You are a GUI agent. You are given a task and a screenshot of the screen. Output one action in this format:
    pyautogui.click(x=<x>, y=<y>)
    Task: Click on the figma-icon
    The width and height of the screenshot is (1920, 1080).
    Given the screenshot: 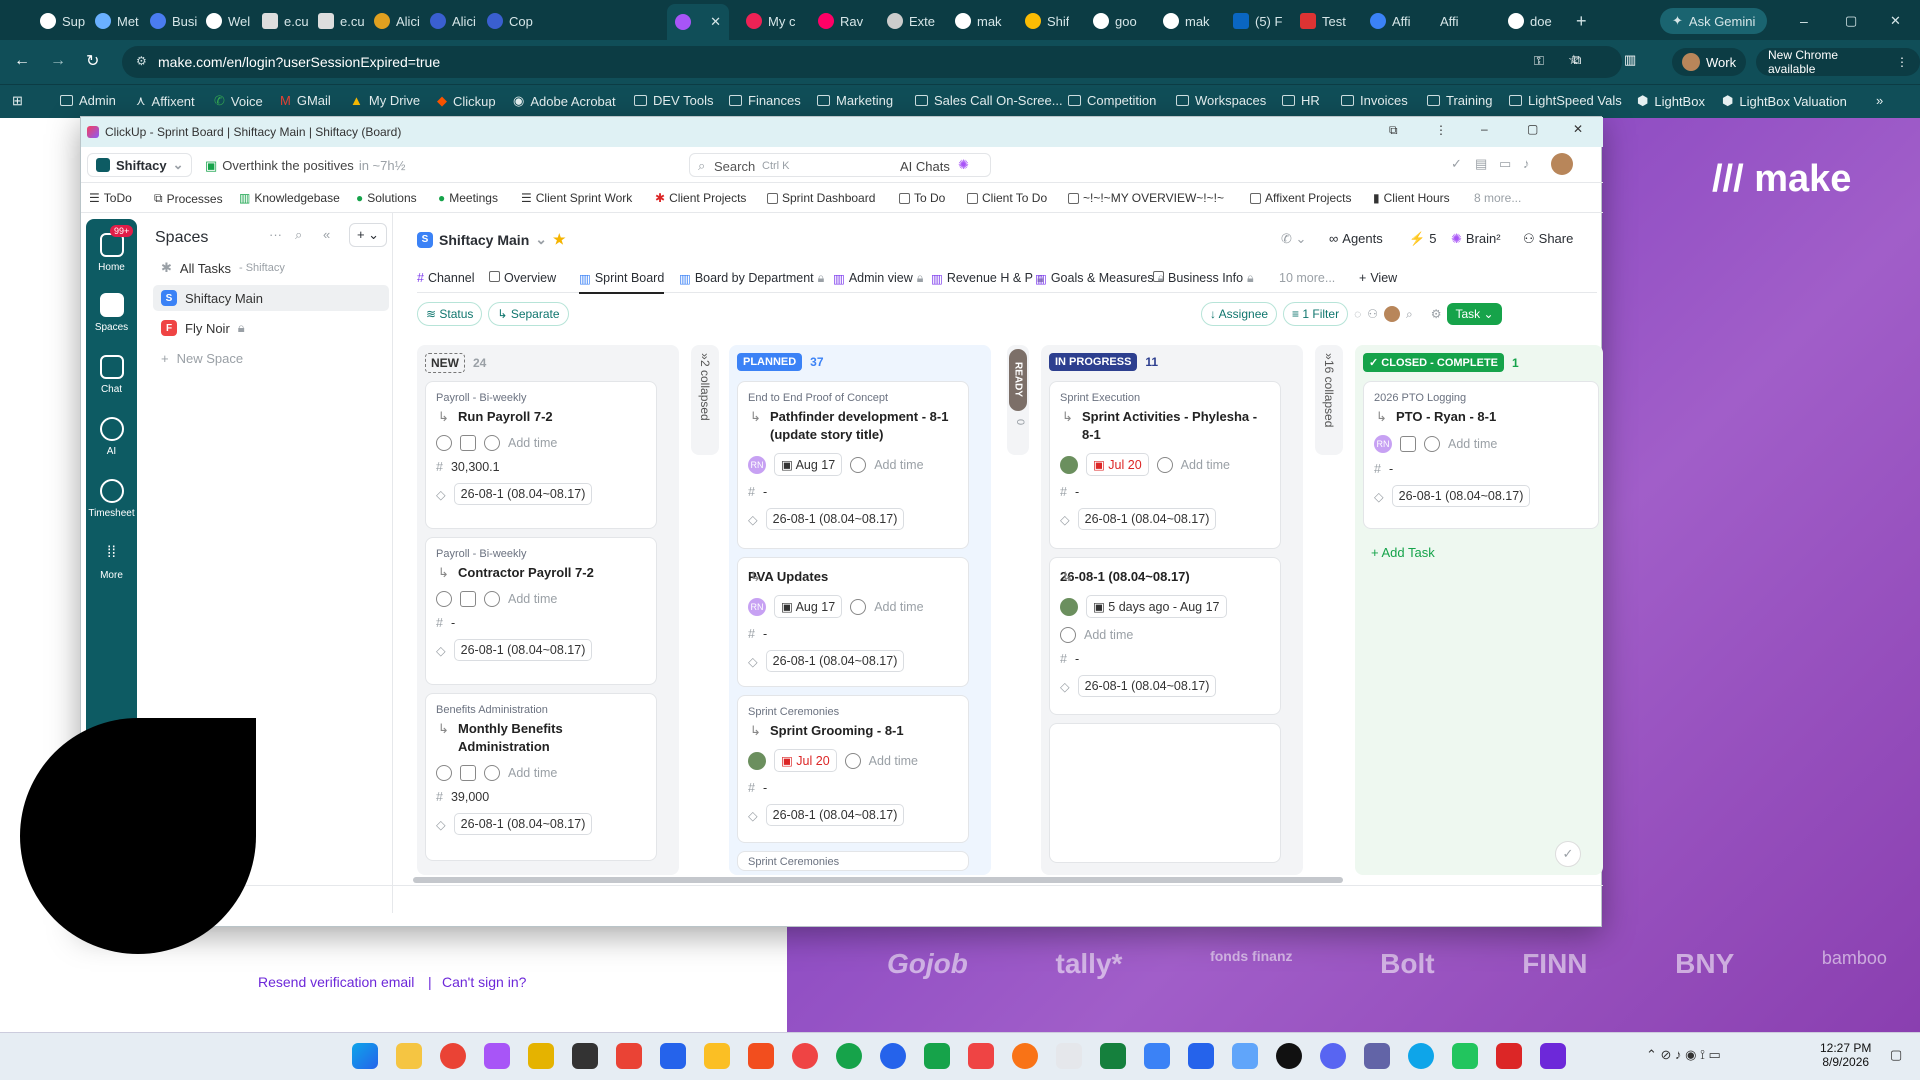 What is the action you would take?
    pyautogui.click(x=761, y=1056)
    